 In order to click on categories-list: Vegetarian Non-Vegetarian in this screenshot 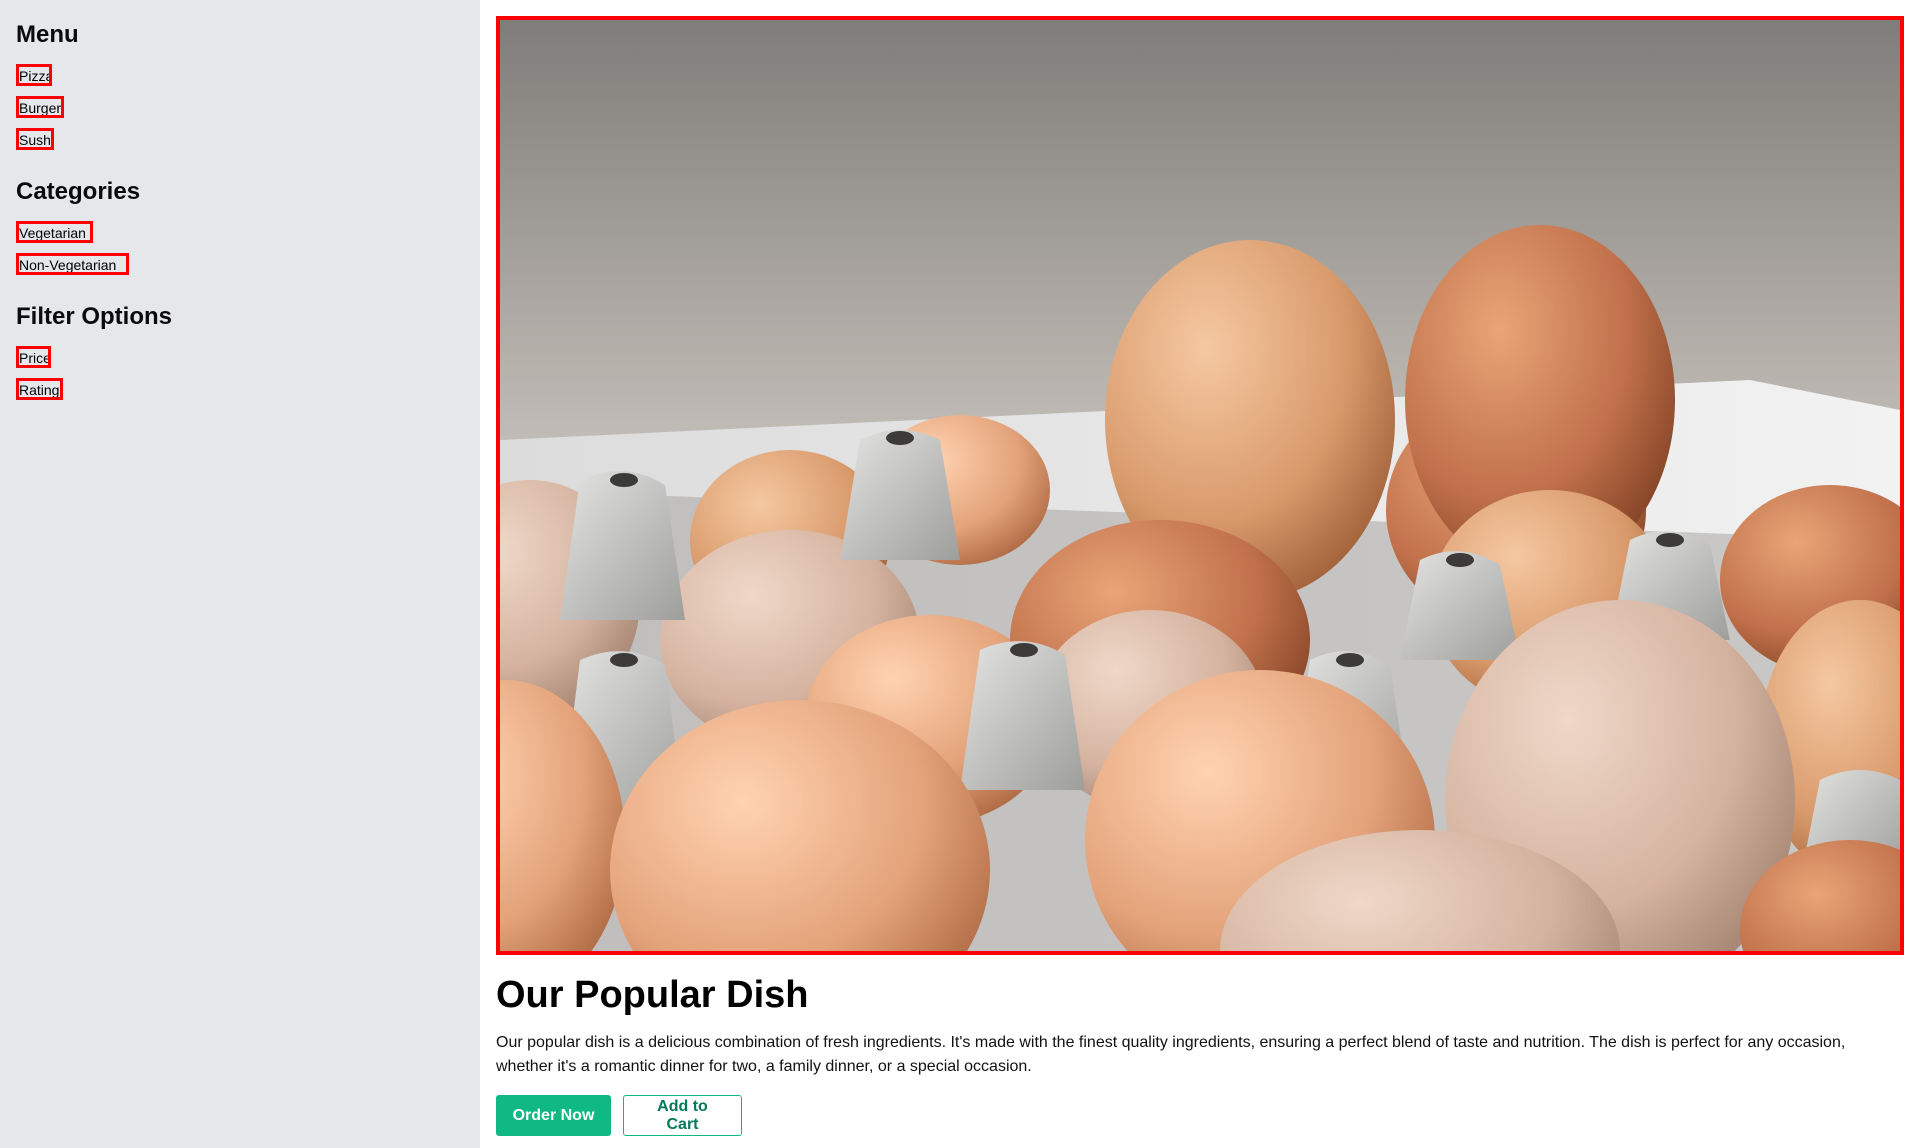, I will do `click(240, 248)`.